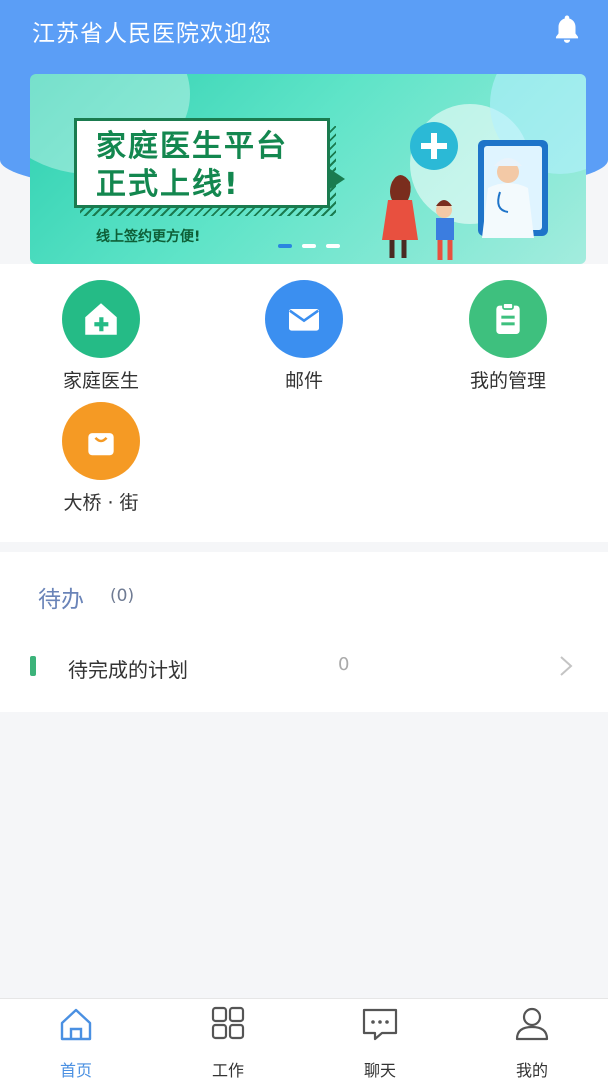  I want to click on todo-row-label: 待完成的计划, so click(128, 670).